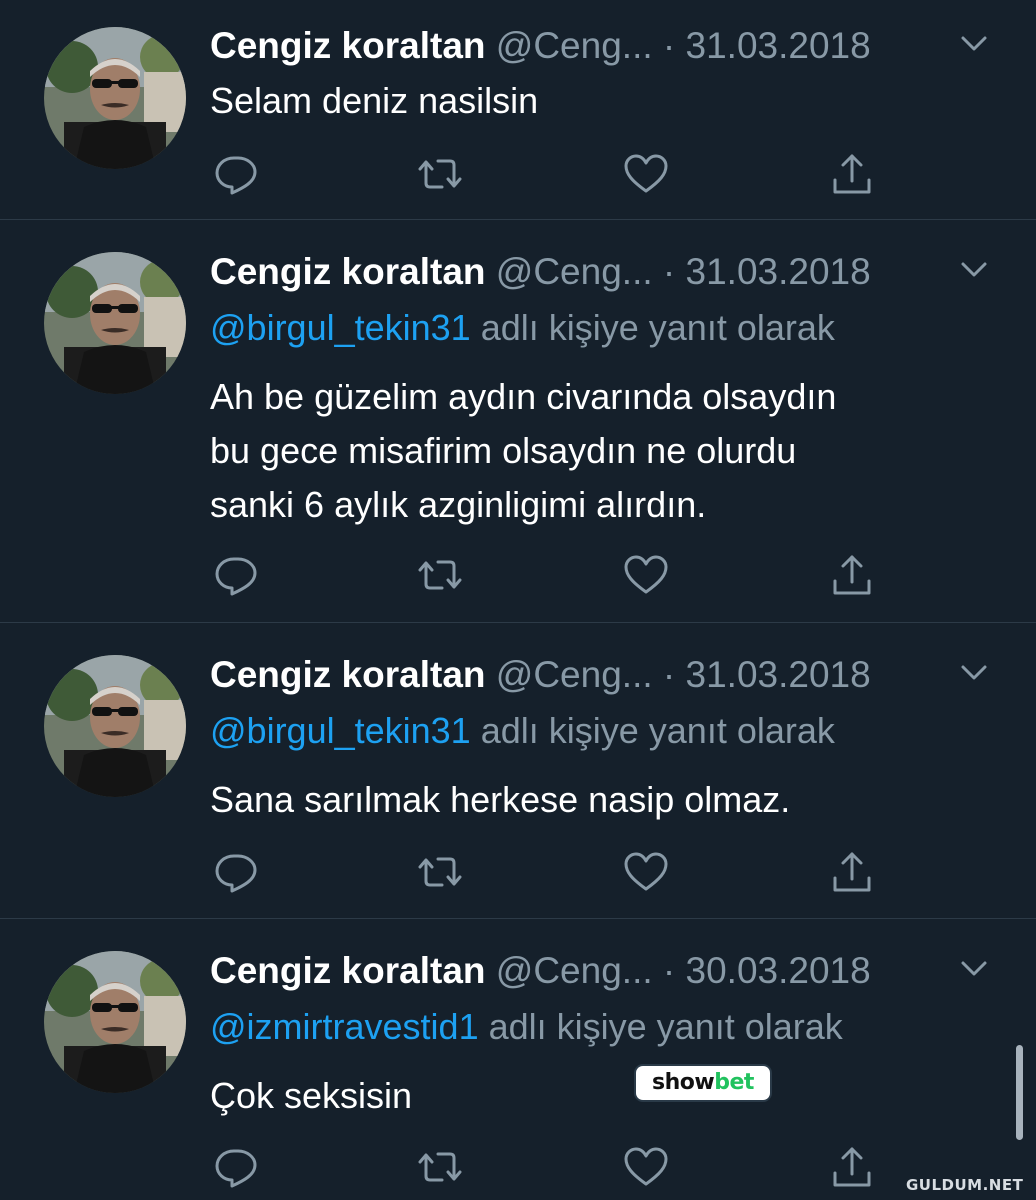 The height and width of the screenshot is (1200, 1036). Describe the element at coordinates (683, 1082) in the screenshot. I see `brand-logo-part1: show` at that location.